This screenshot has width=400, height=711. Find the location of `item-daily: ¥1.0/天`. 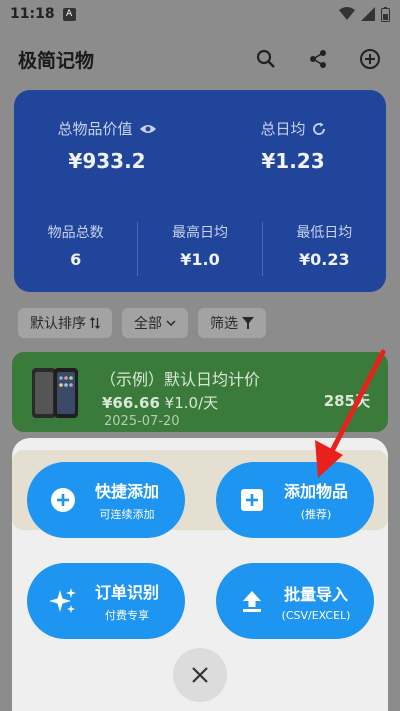

item-daily: ¥1.0/天 is located at coordinates (191, 403).